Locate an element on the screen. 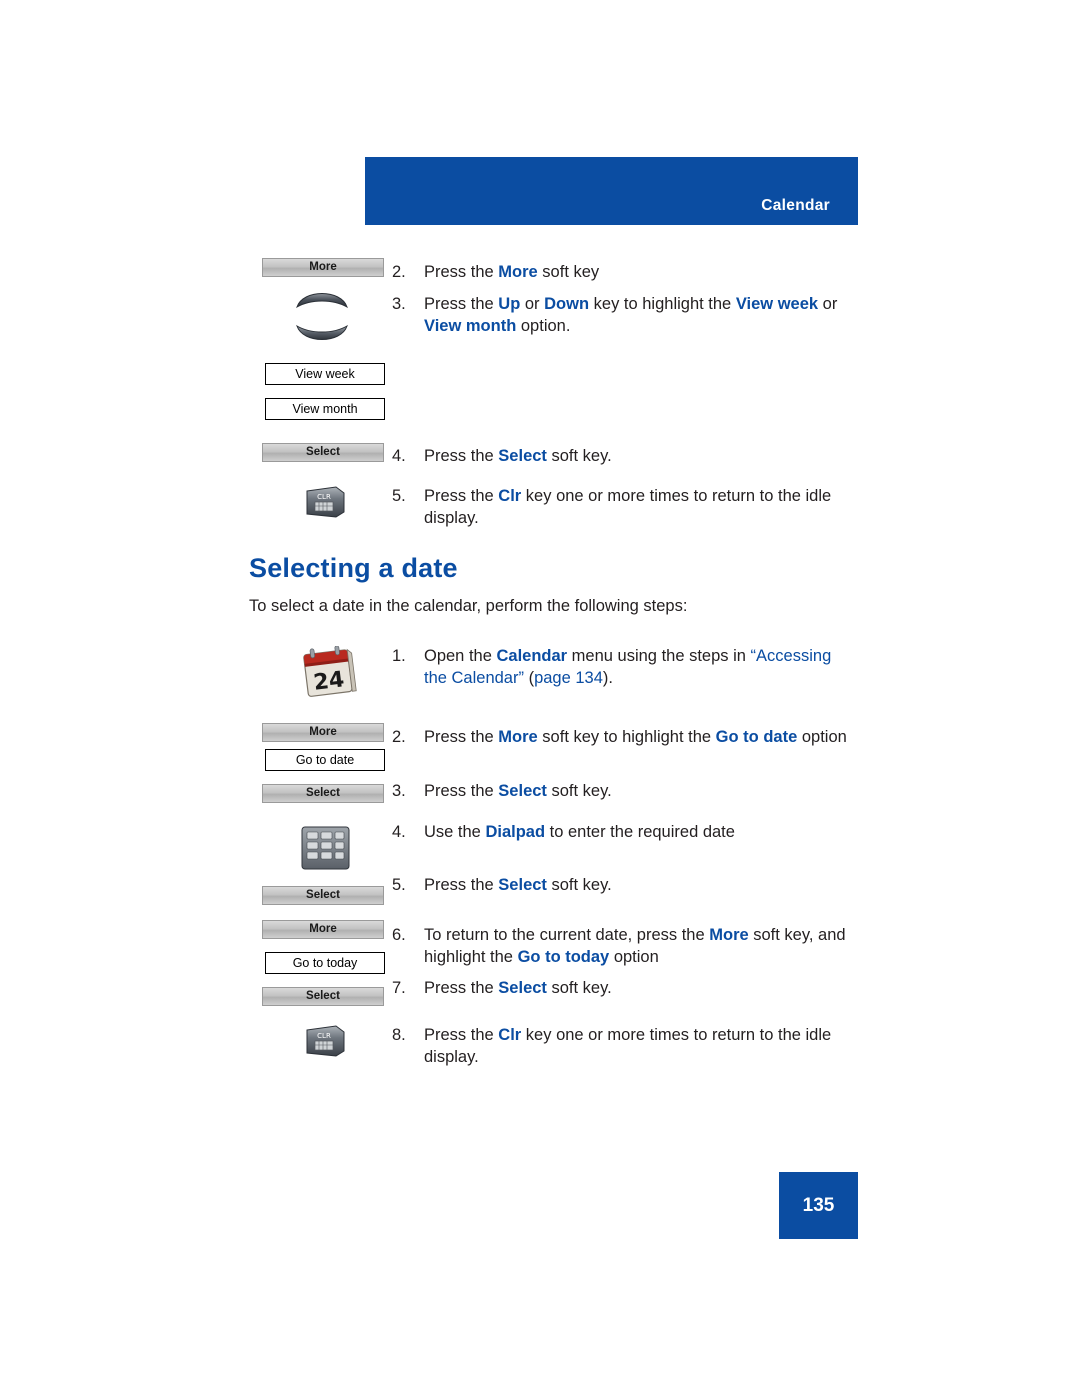  dialpad-icon is located at coordinates (326, 848).